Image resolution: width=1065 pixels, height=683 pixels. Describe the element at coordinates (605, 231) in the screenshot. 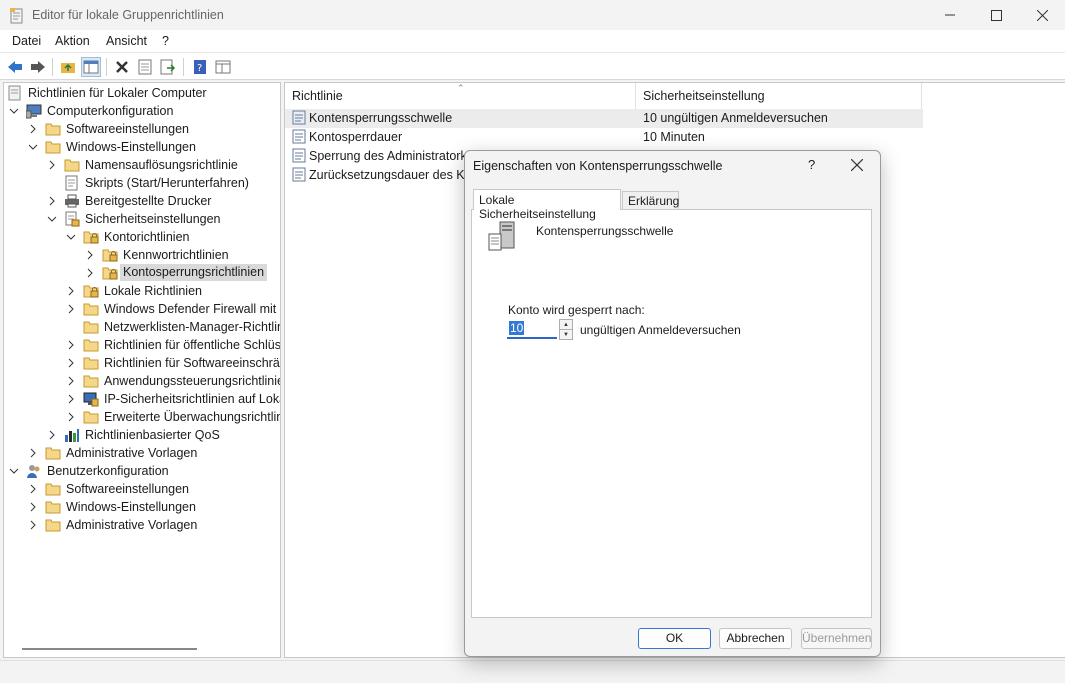

I see `policy-name: Kontensperrungsschwelle` at that location.